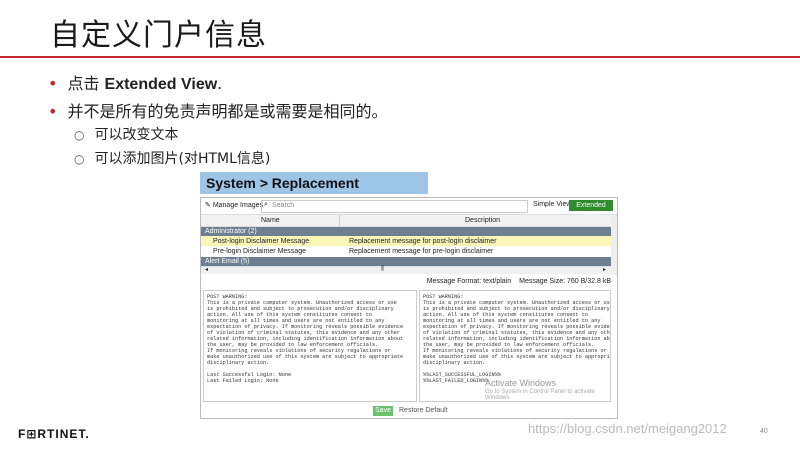  I want to click on message-line: Last Failed Login: None, so click(243, 381).